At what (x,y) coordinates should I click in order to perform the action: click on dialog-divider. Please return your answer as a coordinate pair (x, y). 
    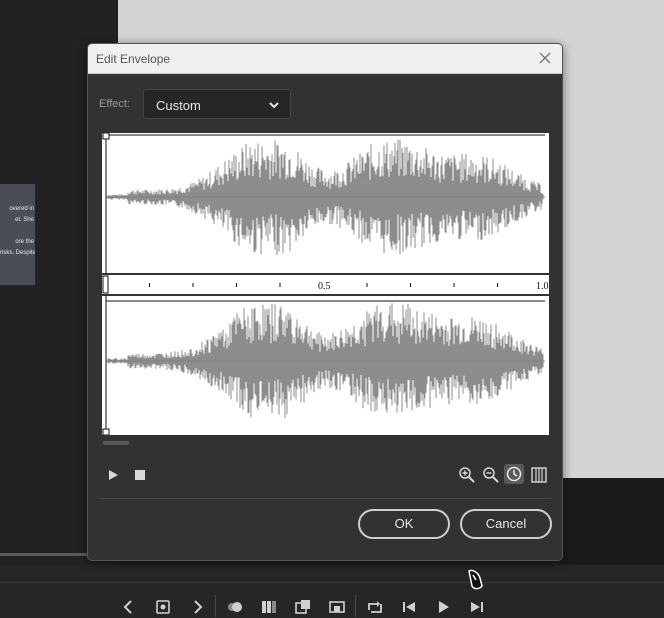
    Looking at the image, I should click on (325, 498).